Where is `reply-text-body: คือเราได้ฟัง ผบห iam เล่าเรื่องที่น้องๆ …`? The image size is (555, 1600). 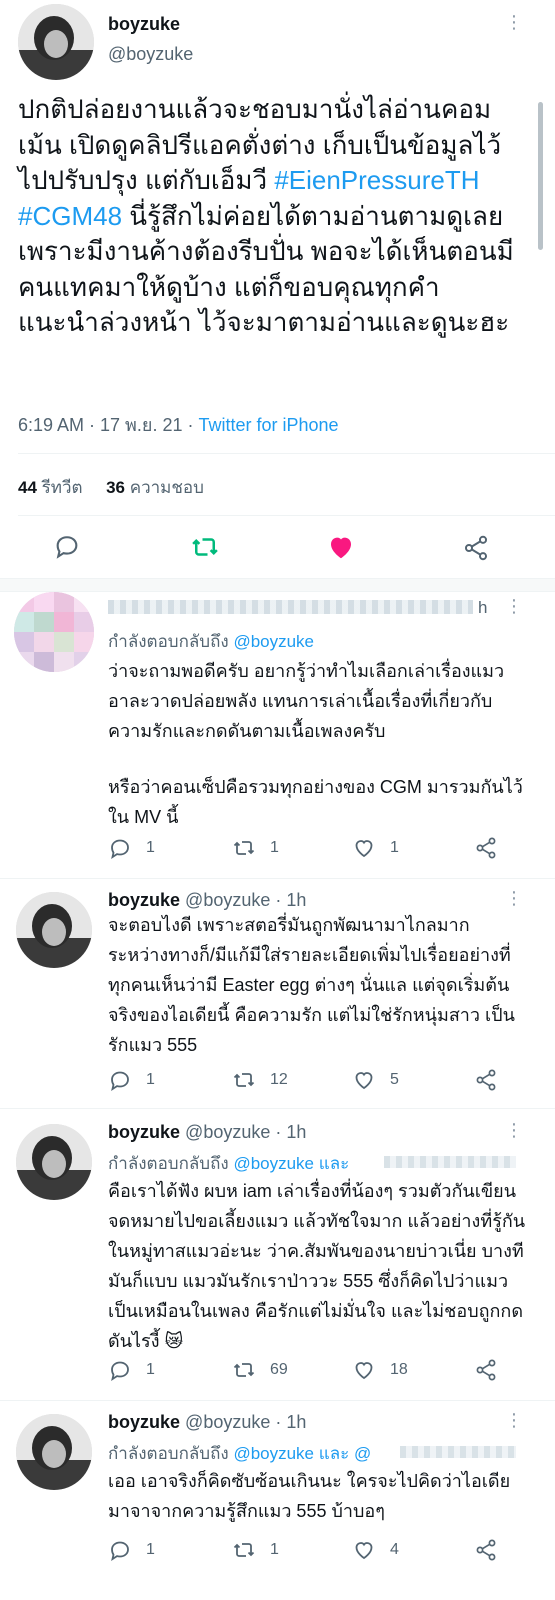 reply-text-body: คือเราได้ฟัง ผบห iam เล่าเรื่องที่น้องๆ … is located at coordinates (317, 1266).